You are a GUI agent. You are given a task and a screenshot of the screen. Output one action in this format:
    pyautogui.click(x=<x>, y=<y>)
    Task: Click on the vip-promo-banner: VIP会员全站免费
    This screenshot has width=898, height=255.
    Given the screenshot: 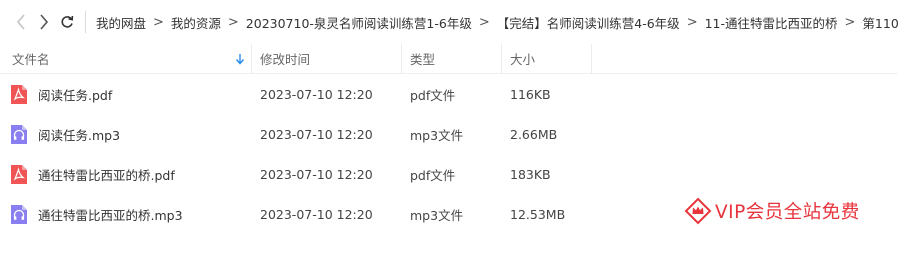 What is the action you would take?
    pyautogui.click(x=778, y=211)
    